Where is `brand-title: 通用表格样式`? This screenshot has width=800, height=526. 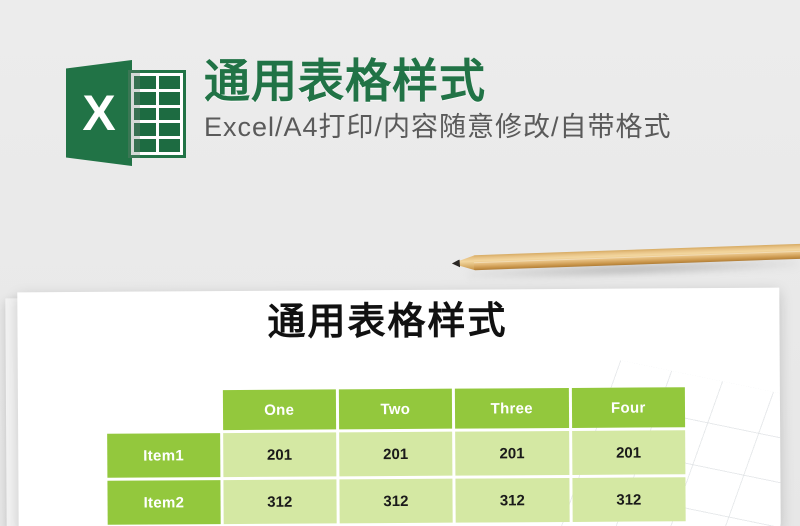 brand-title: 通用表格样式 is located at coordinates (345, 81).